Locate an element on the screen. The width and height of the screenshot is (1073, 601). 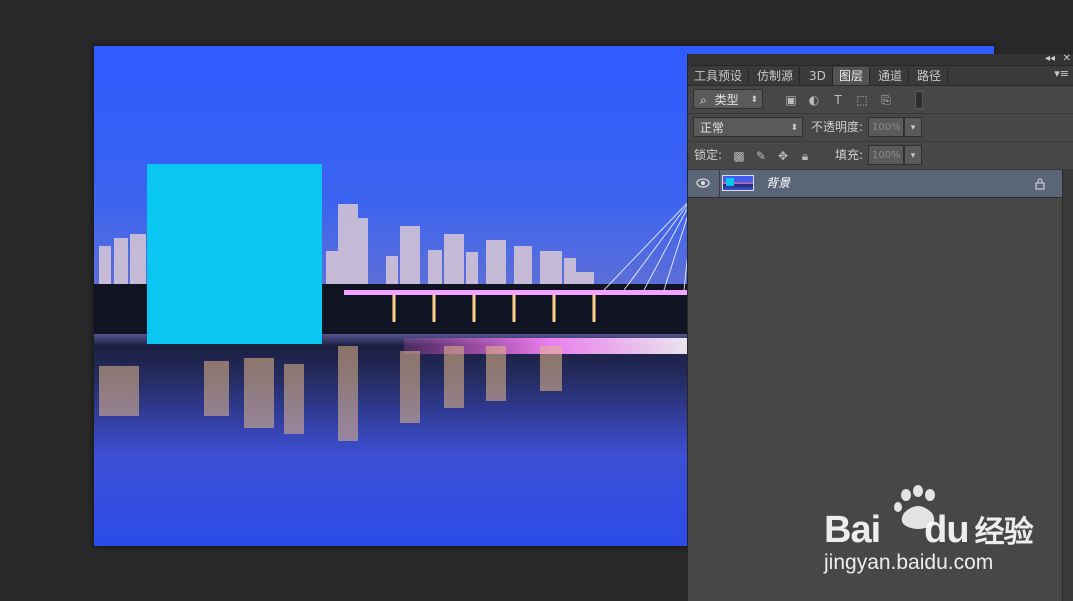
type-filter-icon: T is located at coordinates (838, 100).